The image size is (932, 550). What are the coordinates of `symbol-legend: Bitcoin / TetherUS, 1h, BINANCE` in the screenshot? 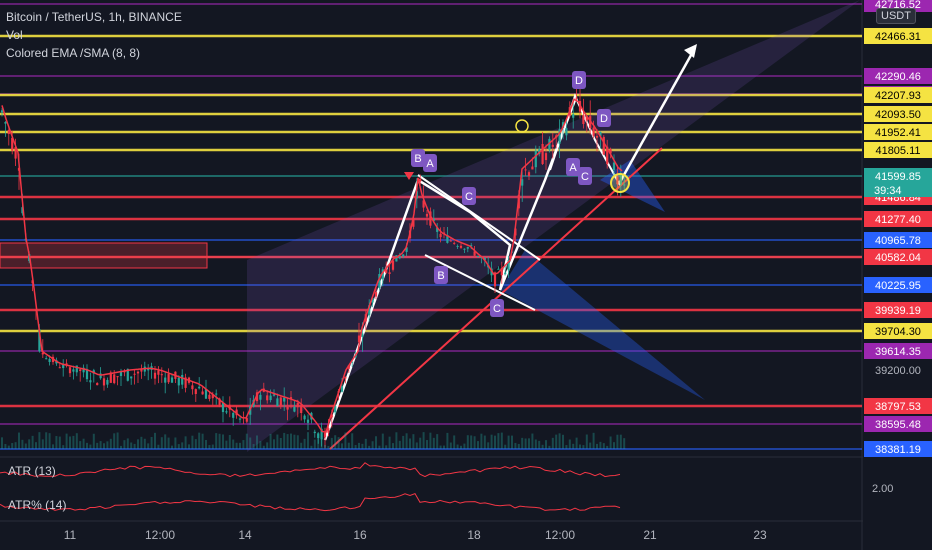 It's located at (94, 17).